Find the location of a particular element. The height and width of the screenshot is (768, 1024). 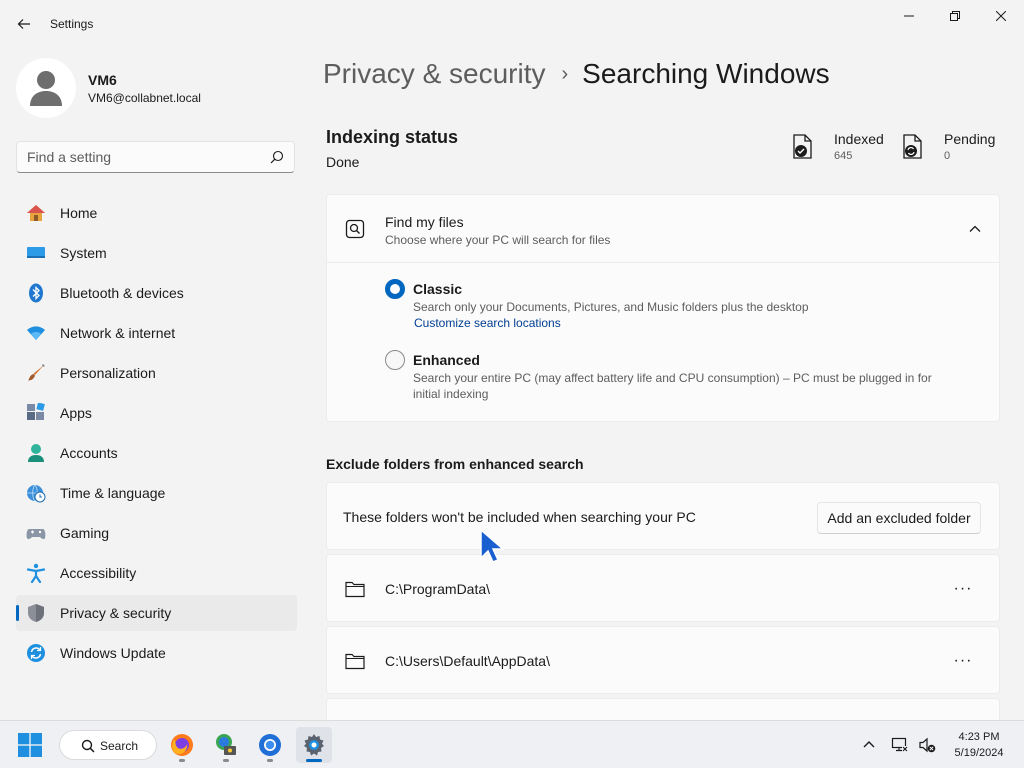

sidebar-item-label: Accessibility is located at coordinates (98, 573).